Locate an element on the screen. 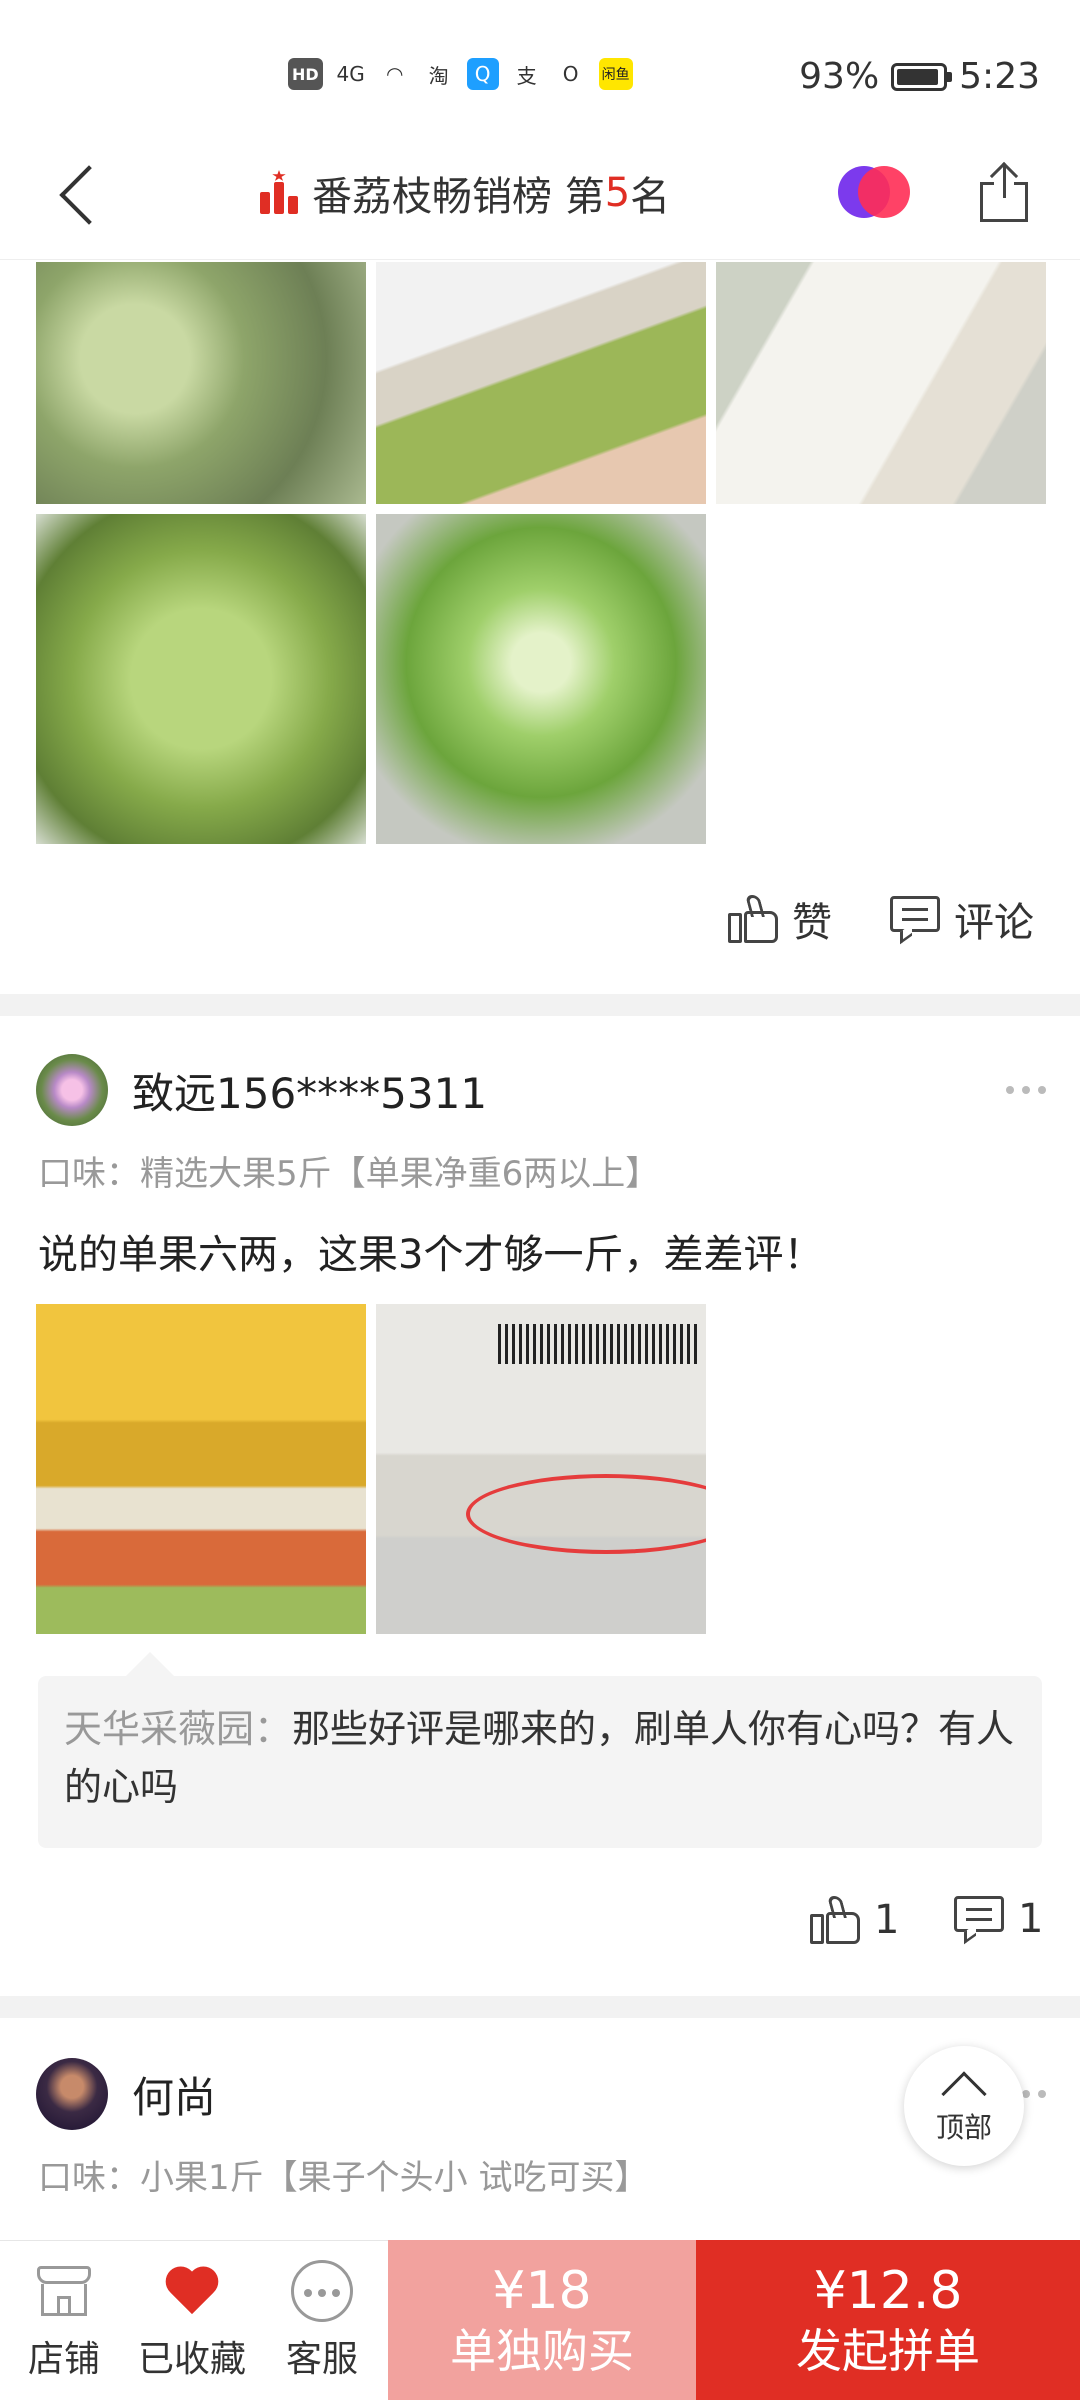 Image resolution: width=1080 pixels, height=2400 pixels. ranking-icon is located at coordinates (280, 193).